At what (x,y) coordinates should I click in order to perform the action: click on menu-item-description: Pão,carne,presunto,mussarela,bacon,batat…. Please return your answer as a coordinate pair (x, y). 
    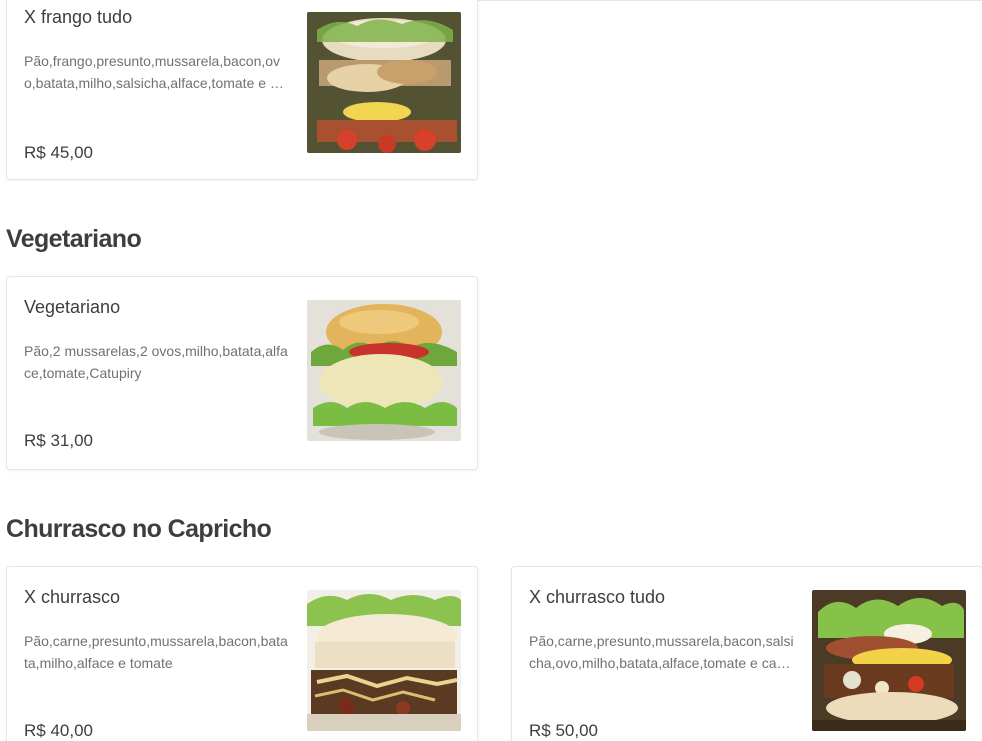
    Looking at the image, I should click on (156, 652).